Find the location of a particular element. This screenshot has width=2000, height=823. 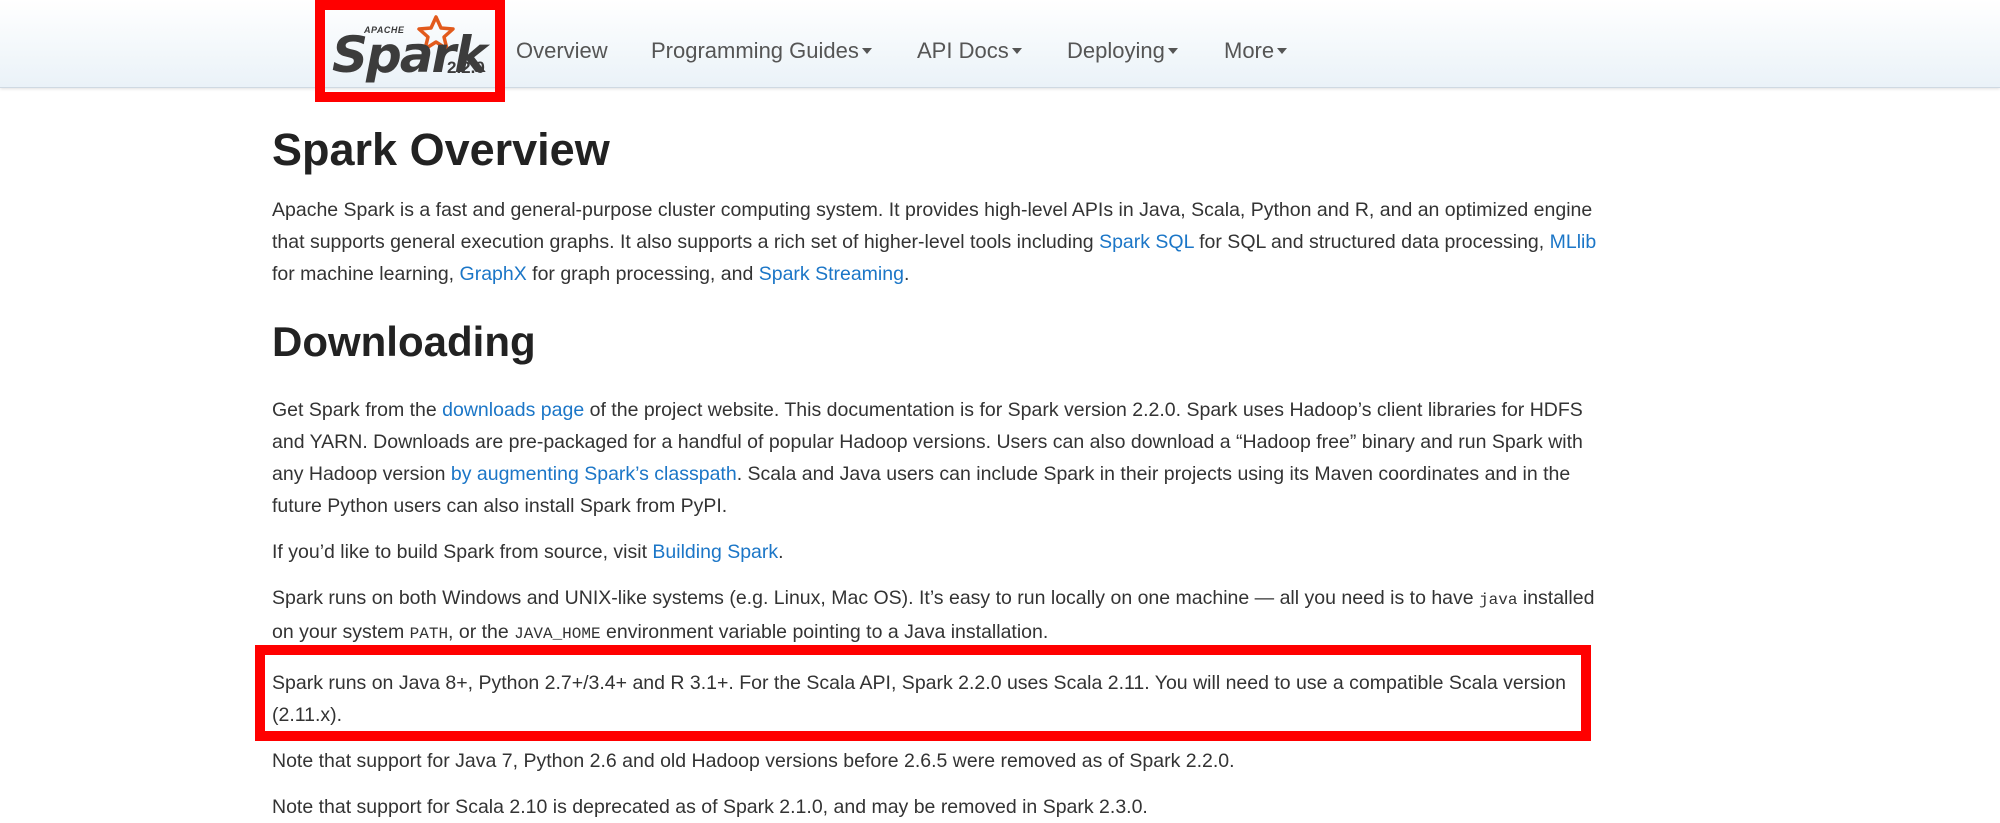

graphx-link: GraphX is located at coordinates (493, 274).